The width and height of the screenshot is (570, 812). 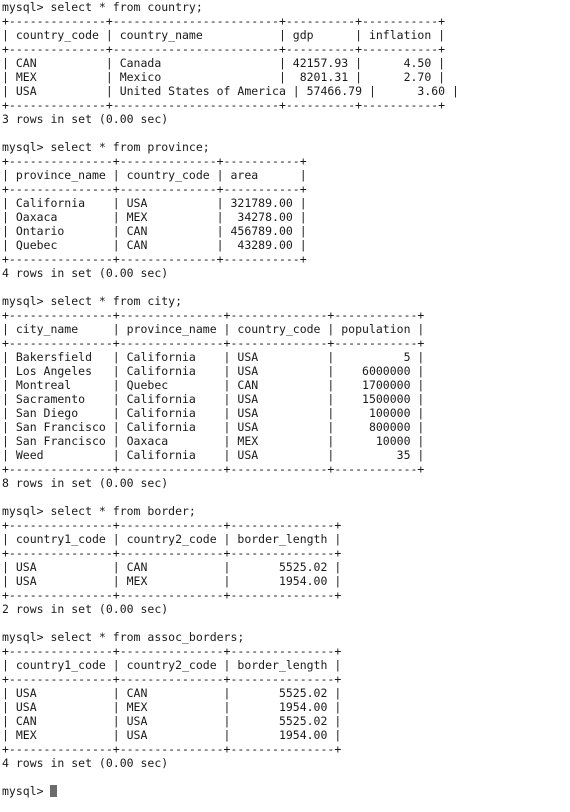 I want to click on output-line: | Bakersfield | California | USA | 5 |, so click(x=213, y=357).